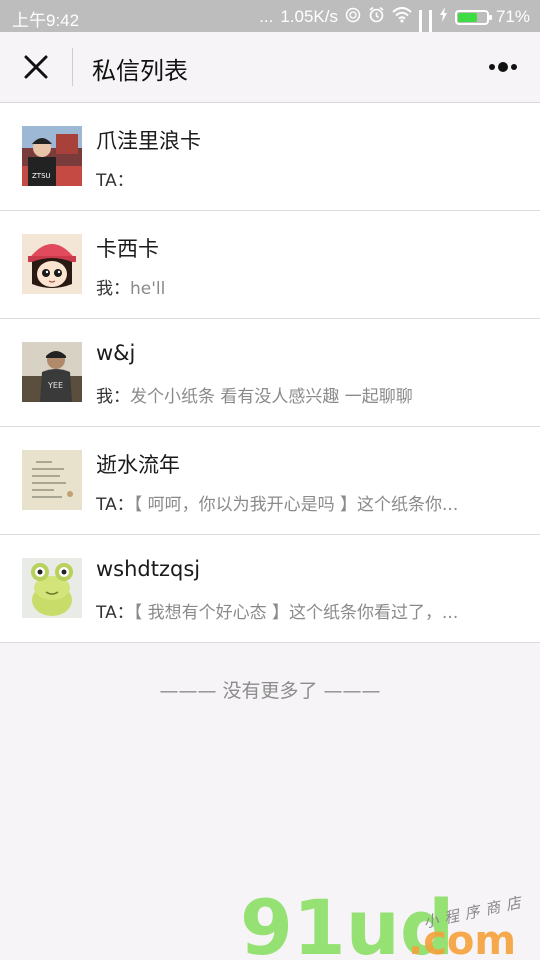 Image resolution: width=540 pixels, height=960 pixels. I want to click on conversation-name: 卡西卡, so click(127, 249).